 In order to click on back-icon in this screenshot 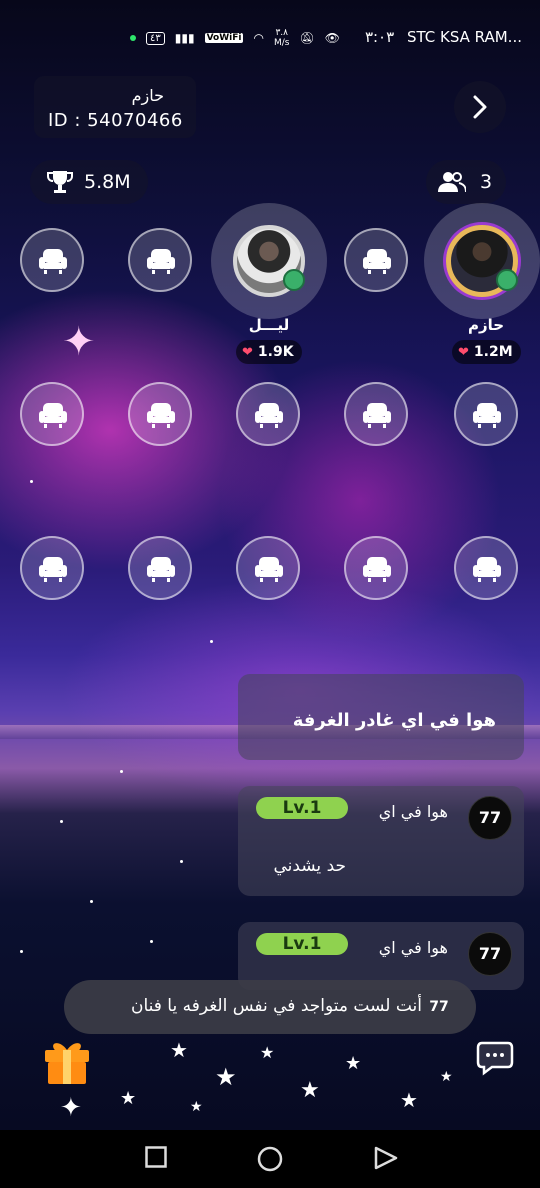, I will do `click(386, 1158)`.